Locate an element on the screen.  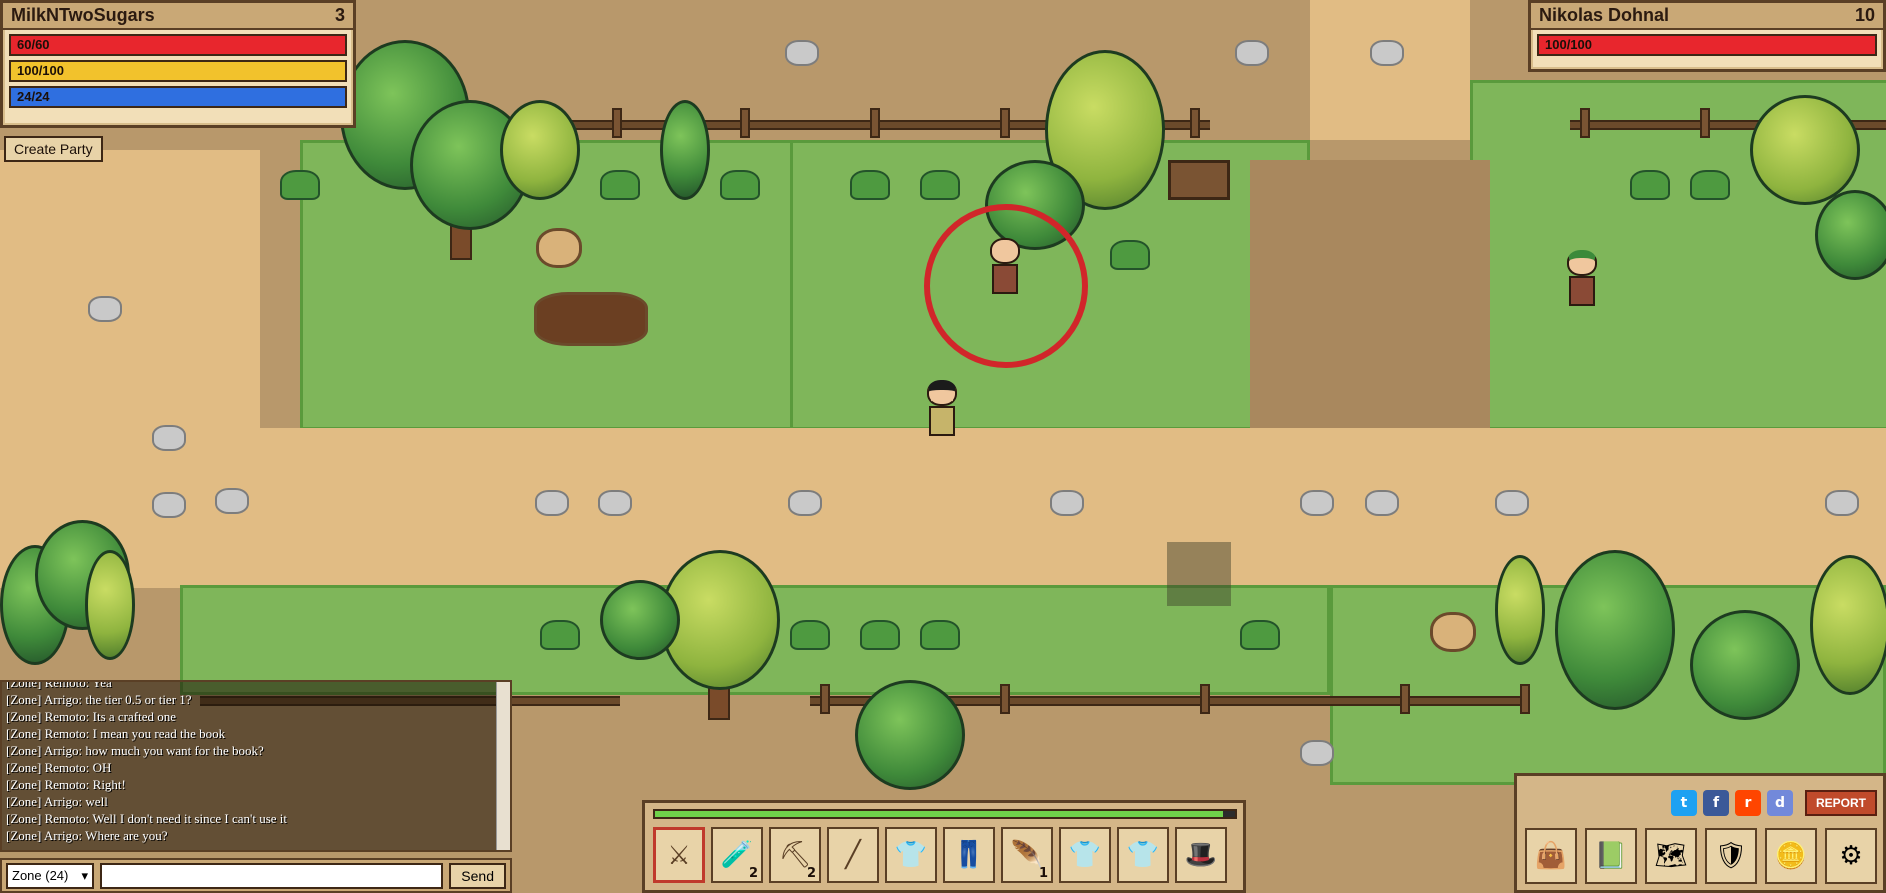
target-selection-ring is located at coordinates (1006, 286).